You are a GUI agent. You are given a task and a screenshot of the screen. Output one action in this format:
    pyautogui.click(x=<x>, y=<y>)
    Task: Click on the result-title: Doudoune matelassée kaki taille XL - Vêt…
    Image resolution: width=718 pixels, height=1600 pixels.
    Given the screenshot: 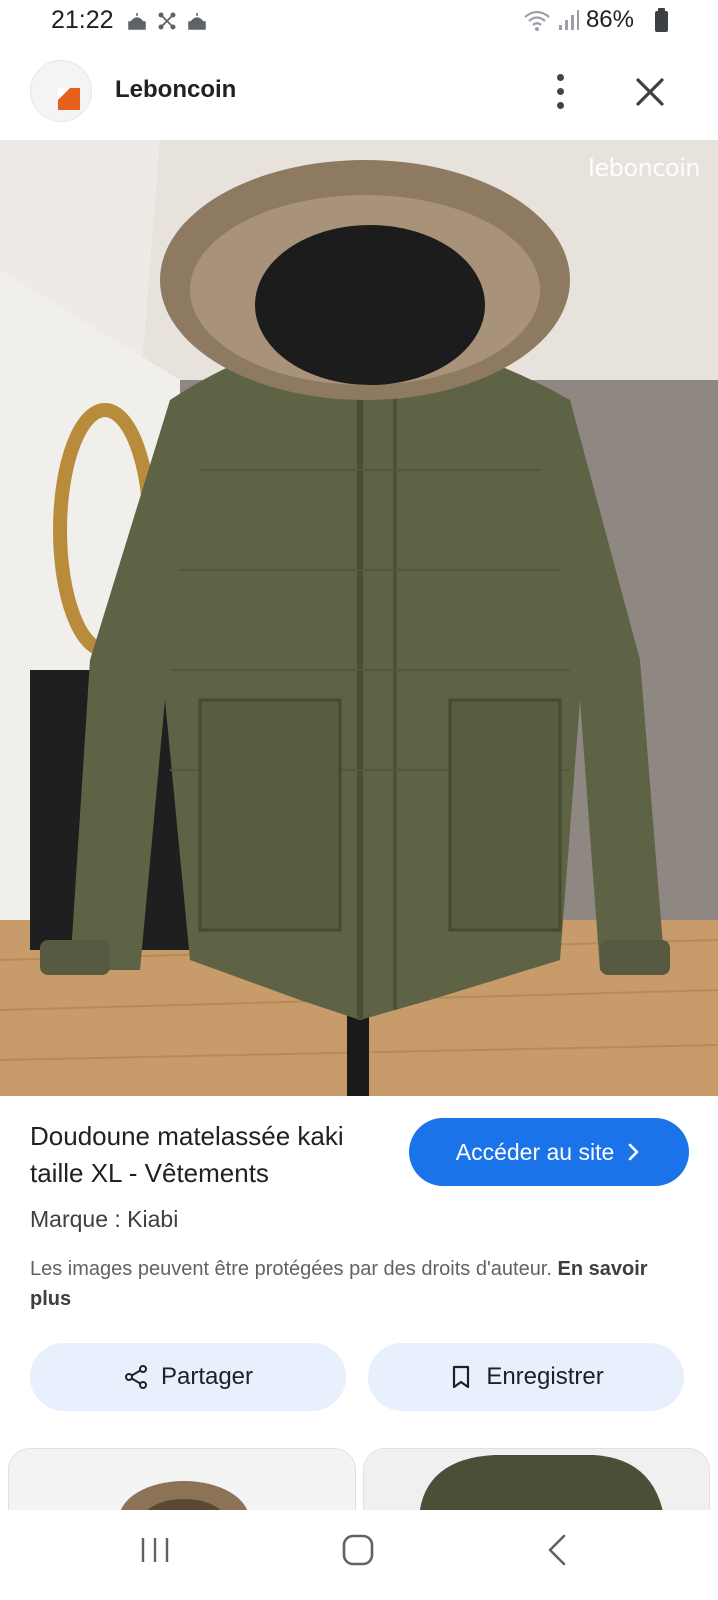 What is the action you would take?
    pyautogui.click(x=210, y=1155)
    